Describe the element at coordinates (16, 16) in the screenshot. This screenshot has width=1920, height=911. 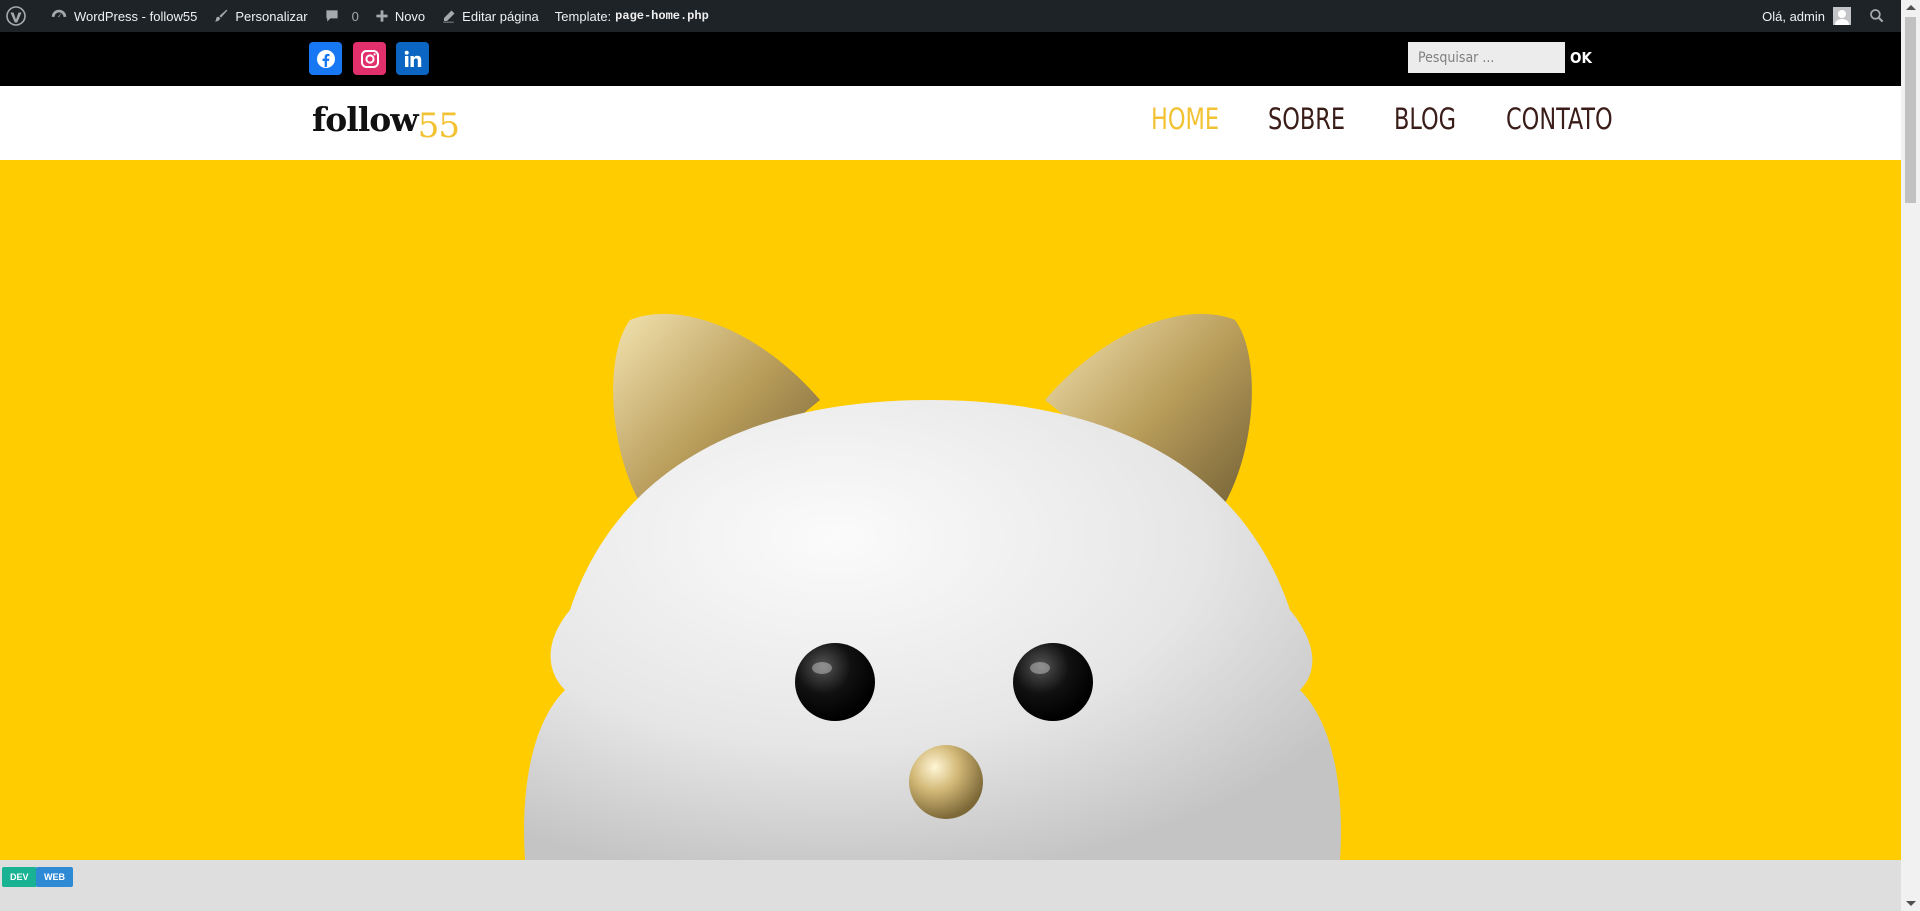
I see `wordpress-icon` at that location.